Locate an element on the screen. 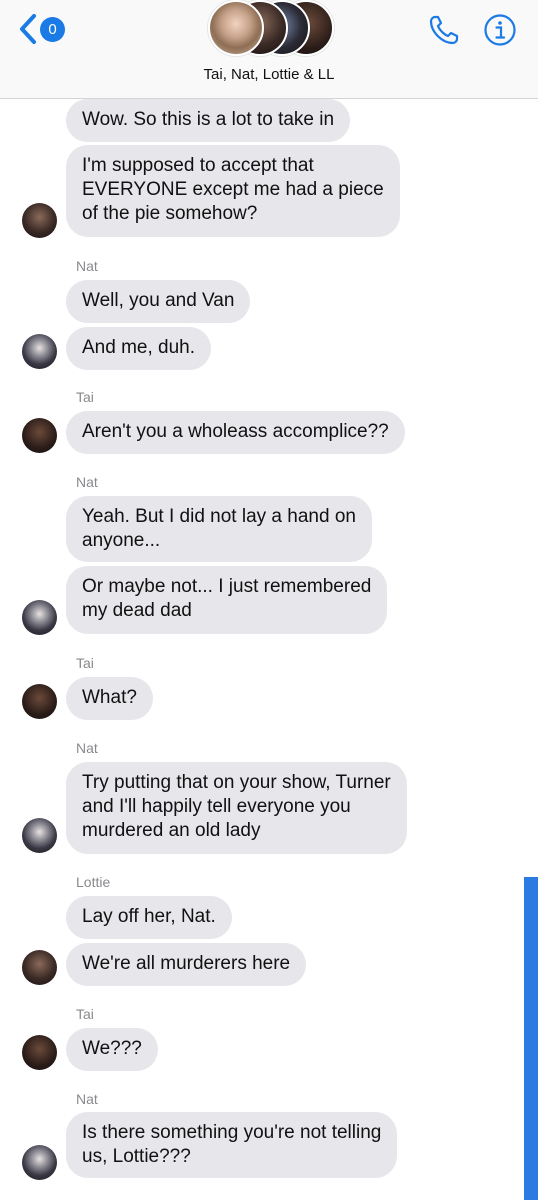  scrollbar is located at coordinates (531, 1038).